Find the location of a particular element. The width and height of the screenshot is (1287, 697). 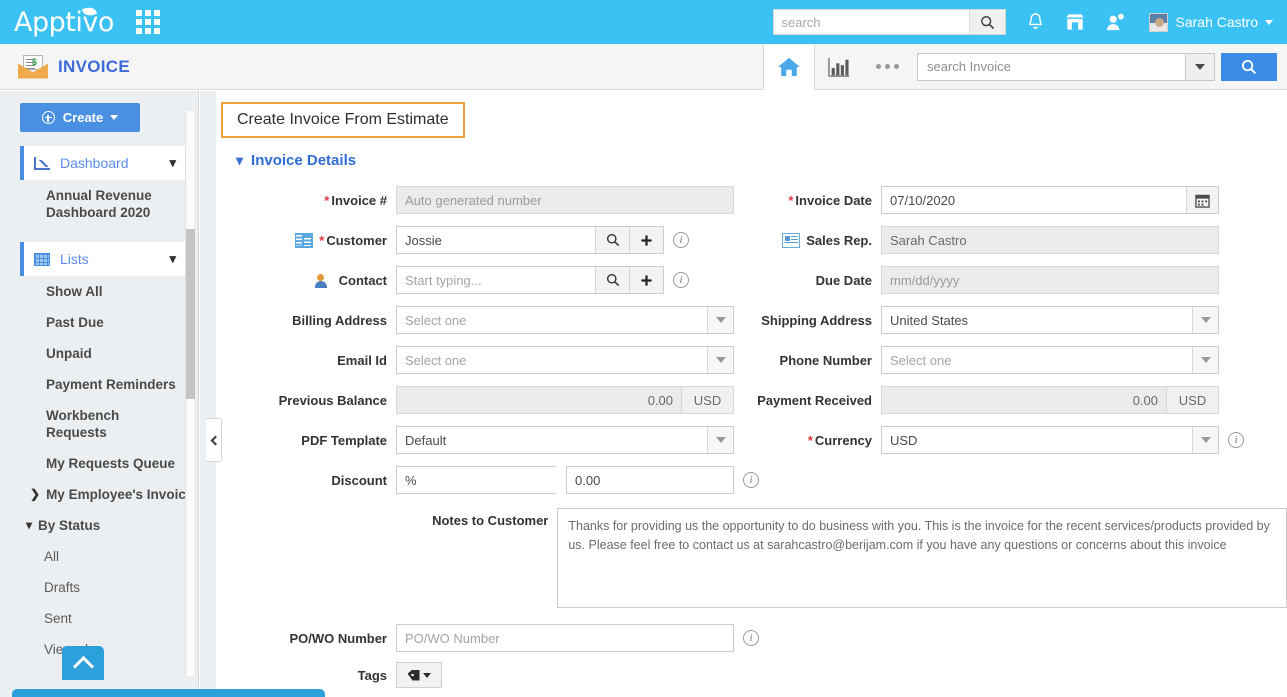

shipping-address-field is located at coordinates (1050, 320).